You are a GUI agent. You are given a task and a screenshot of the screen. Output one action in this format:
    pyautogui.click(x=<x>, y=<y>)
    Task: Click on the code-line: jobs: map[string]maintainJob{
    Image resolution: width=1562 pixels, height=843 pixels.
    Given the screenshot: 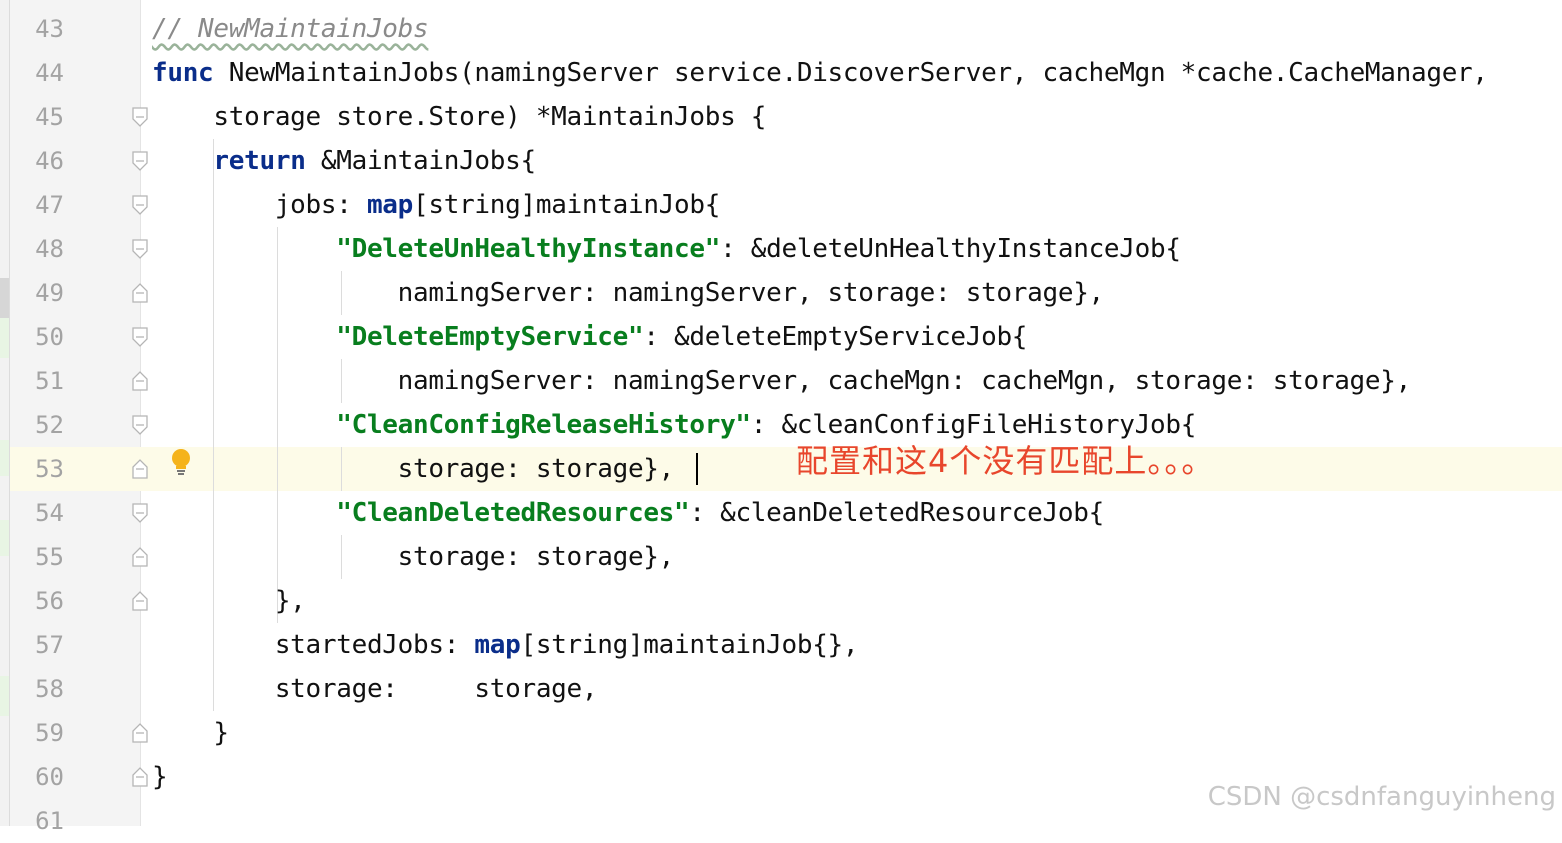 What is the action you would take?
    pyautogui.click(x=436, y=205)
    